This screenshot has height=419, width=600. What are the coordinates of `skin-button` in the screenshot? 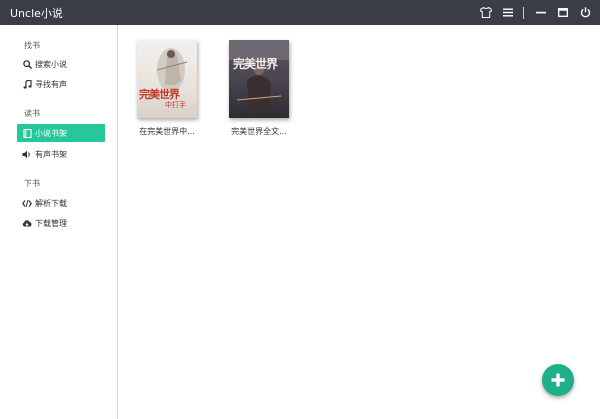 It's located at (486, 13).